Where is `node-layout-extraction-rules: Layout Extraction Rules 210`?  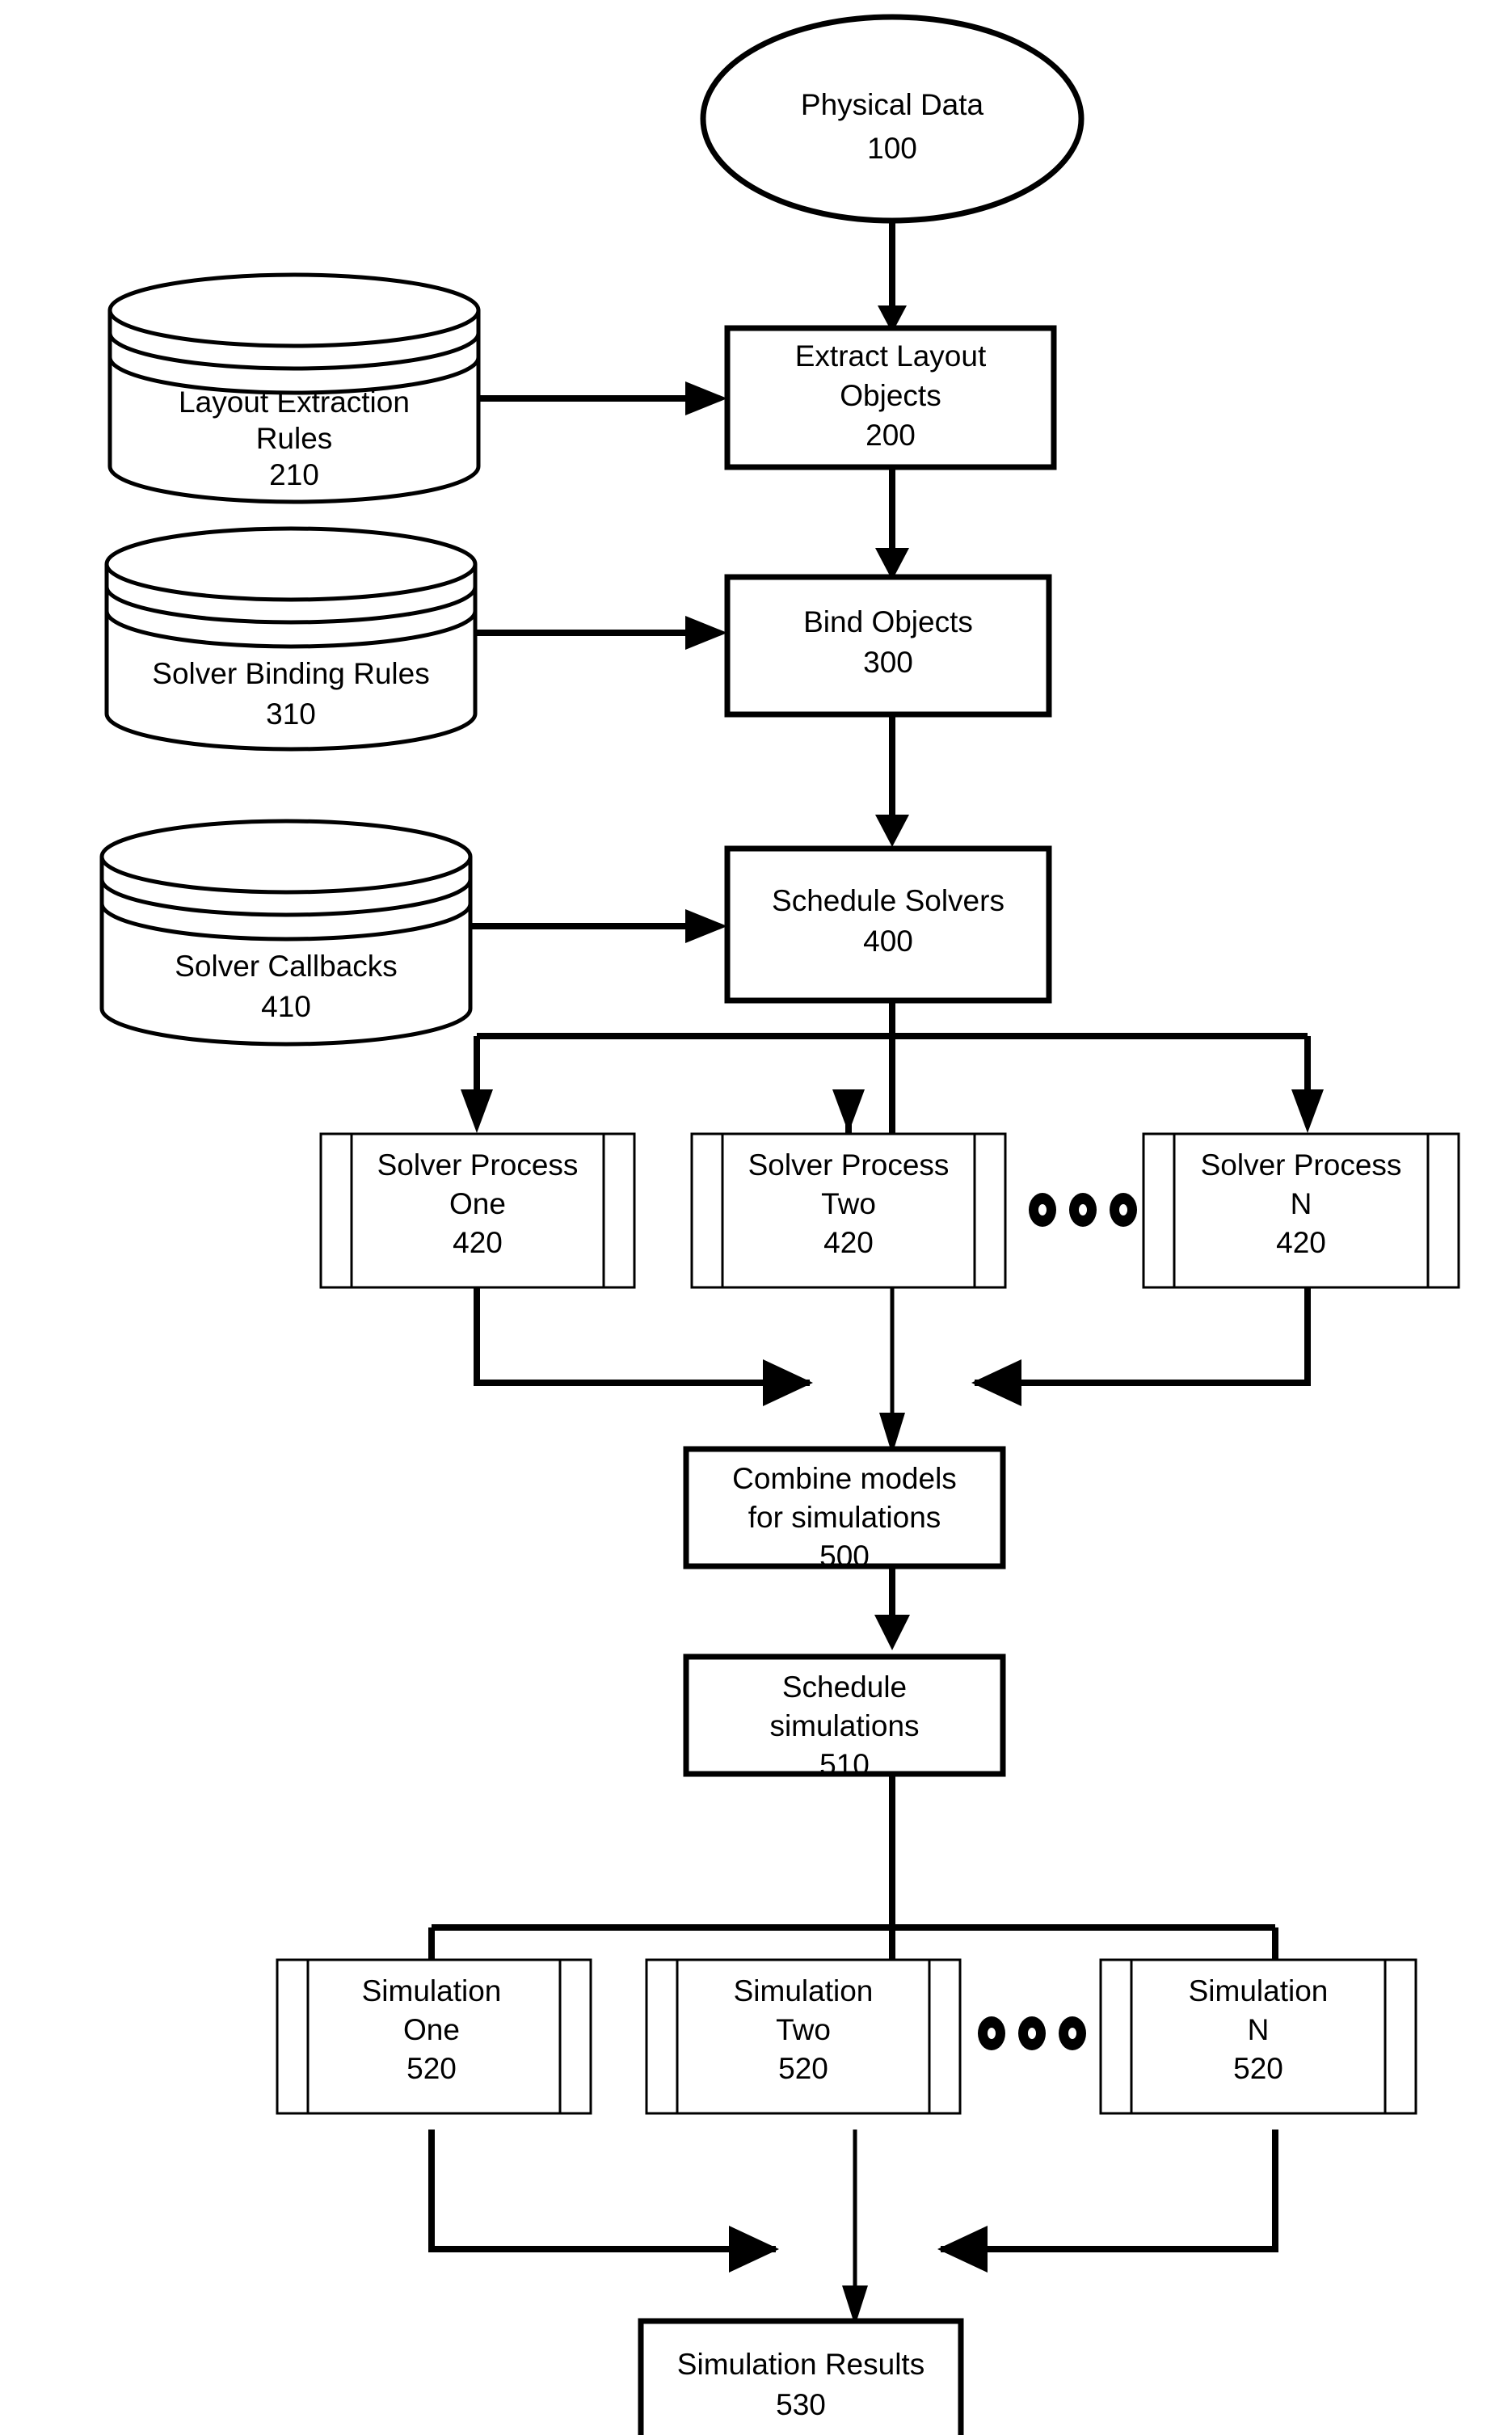 node-layout-extraction-rules: Layout Extraction Rules 210 is located at coordinates (294, 388).